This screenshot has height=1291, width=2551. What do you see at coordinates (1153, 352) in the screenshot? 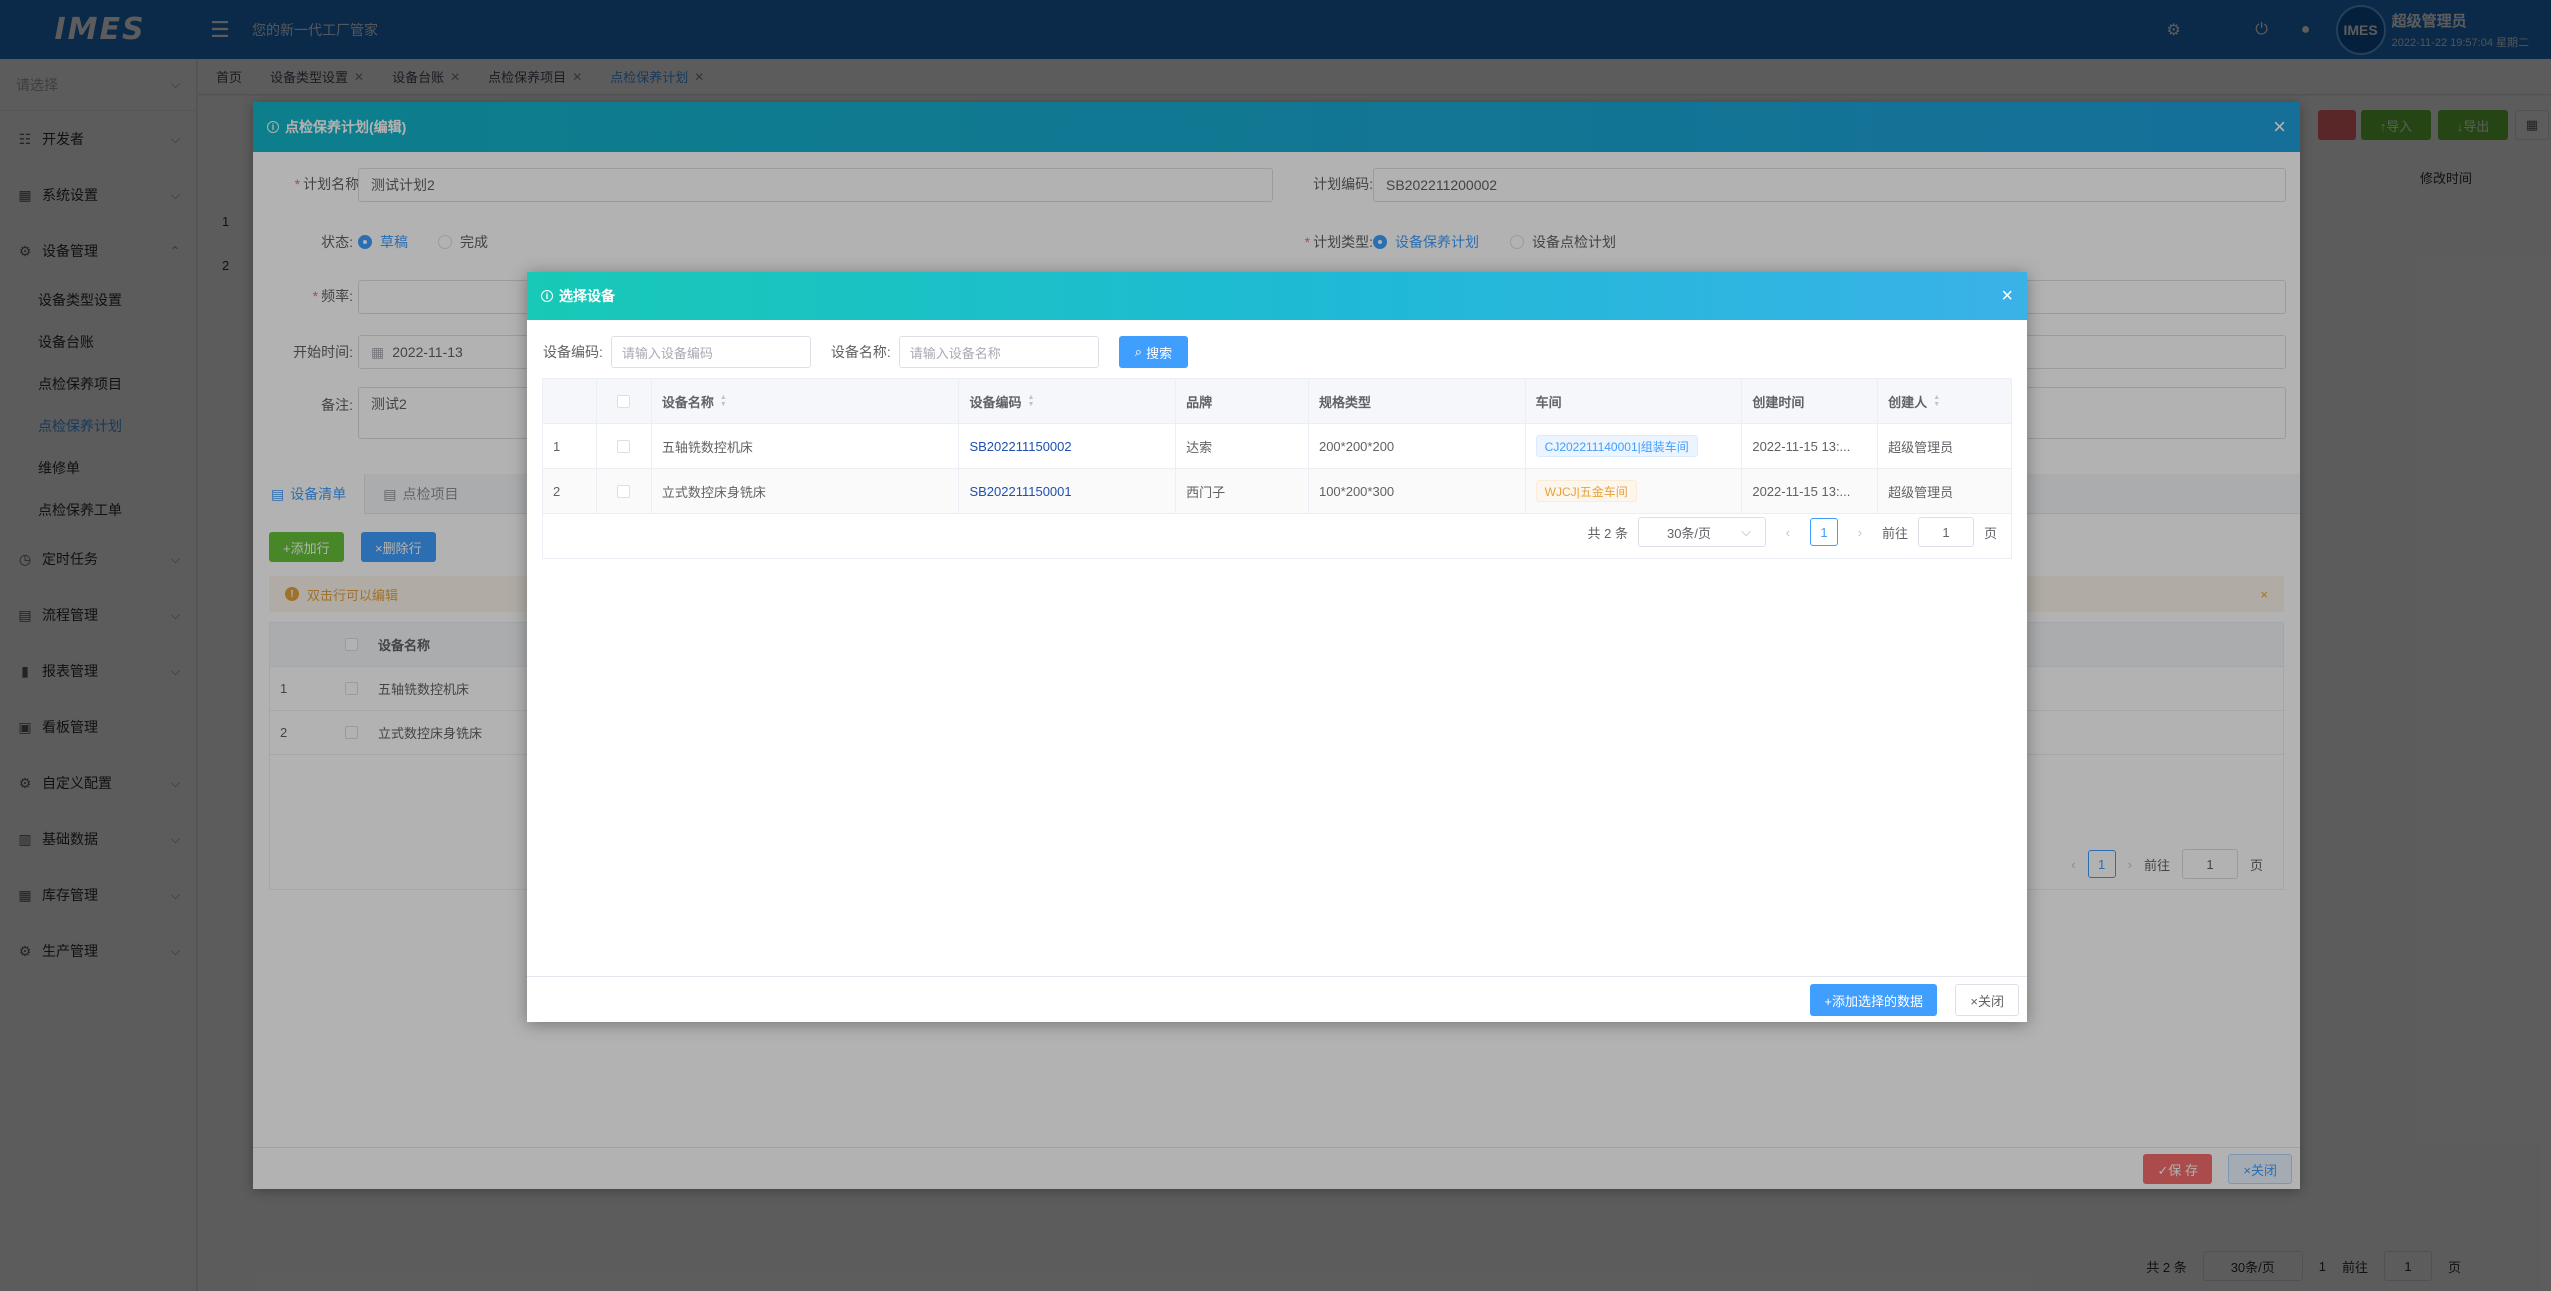
I see `search-button: ⌕ 搜索` at bounding box center [1153, 352].